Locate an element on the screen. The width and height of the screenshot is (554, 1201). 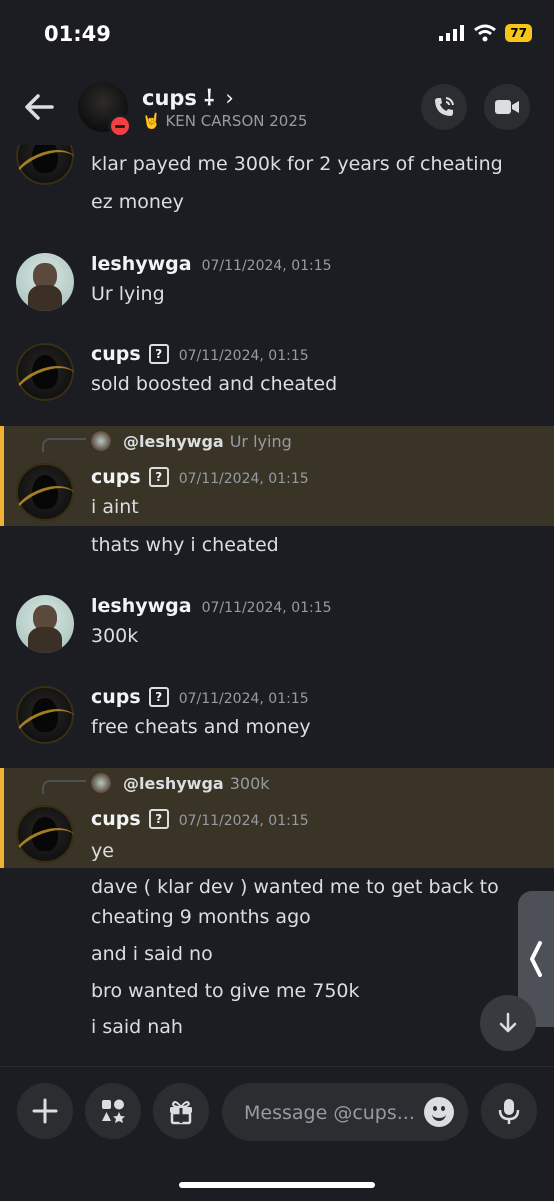
microphone-icon is located at coordinates (509, 1111).